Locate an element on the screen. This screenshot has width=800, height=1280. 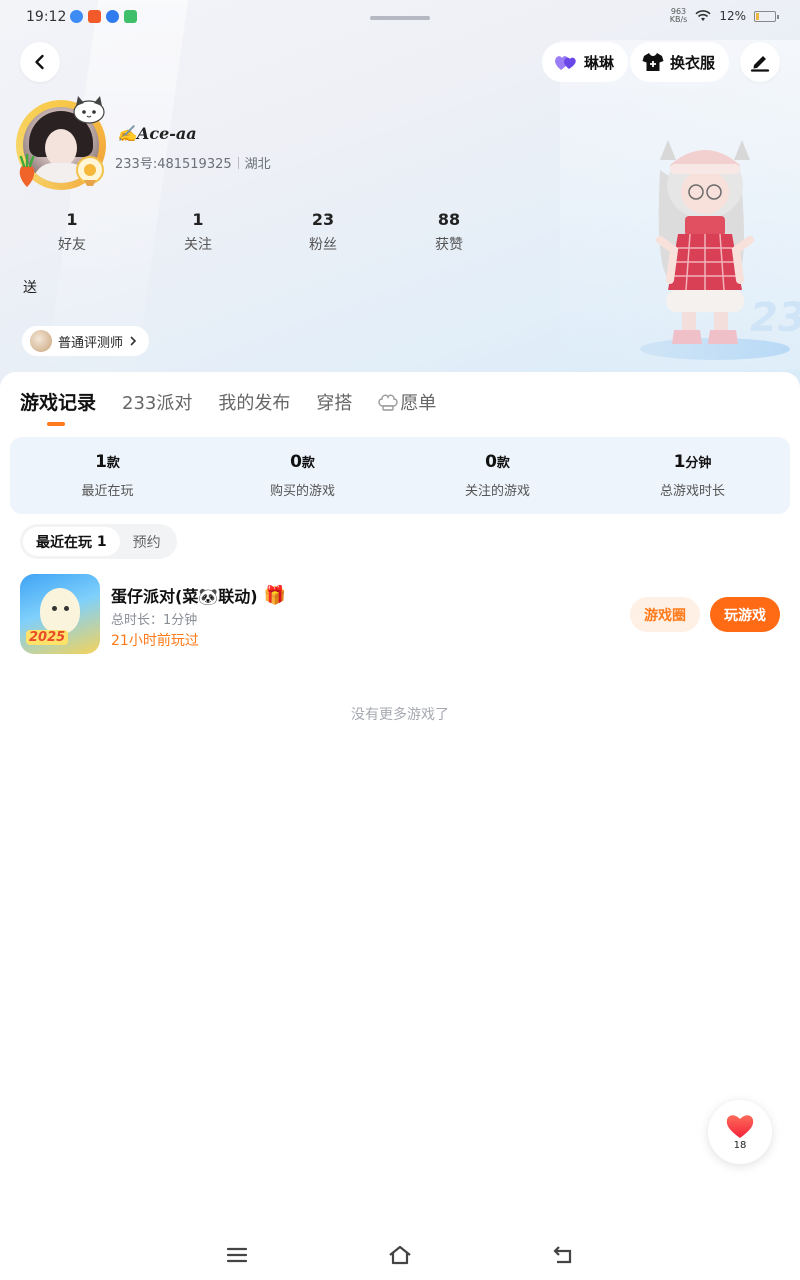
chevron-left-icon is located at coordinates (39, 62).